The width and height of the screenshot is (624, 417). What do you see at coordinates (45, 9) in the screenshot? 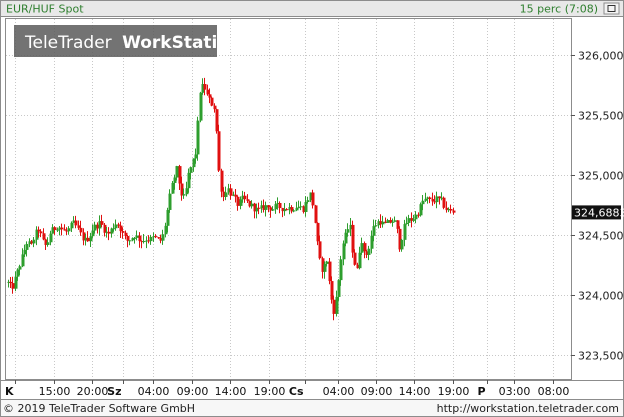
I see `instrument-name: EUR/HUF Spot` at bounding box center [45, 9].